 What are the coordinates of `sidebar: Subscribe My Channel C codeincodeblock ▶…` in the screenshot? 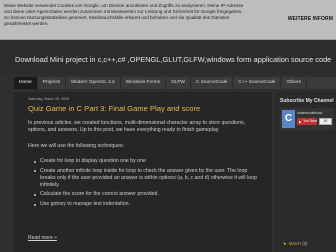 It's located at (305, 172).